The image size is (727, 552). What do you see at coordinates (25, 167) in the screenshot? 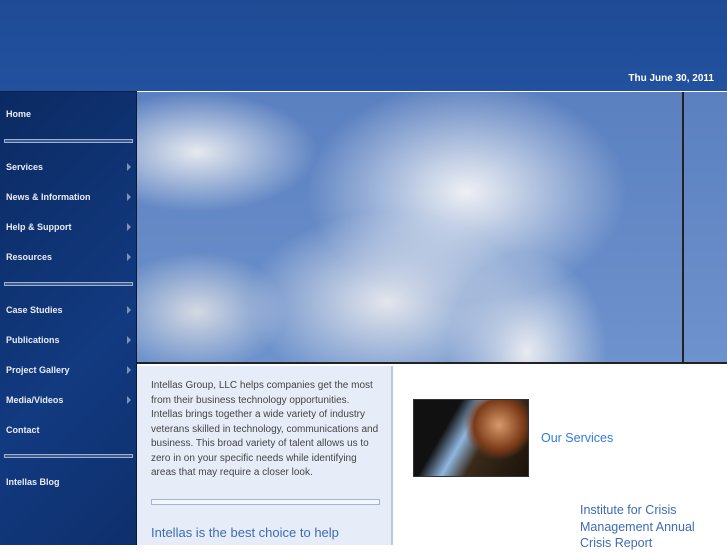
I see `nav-item-label: Services` at bounding box center [25, 167].